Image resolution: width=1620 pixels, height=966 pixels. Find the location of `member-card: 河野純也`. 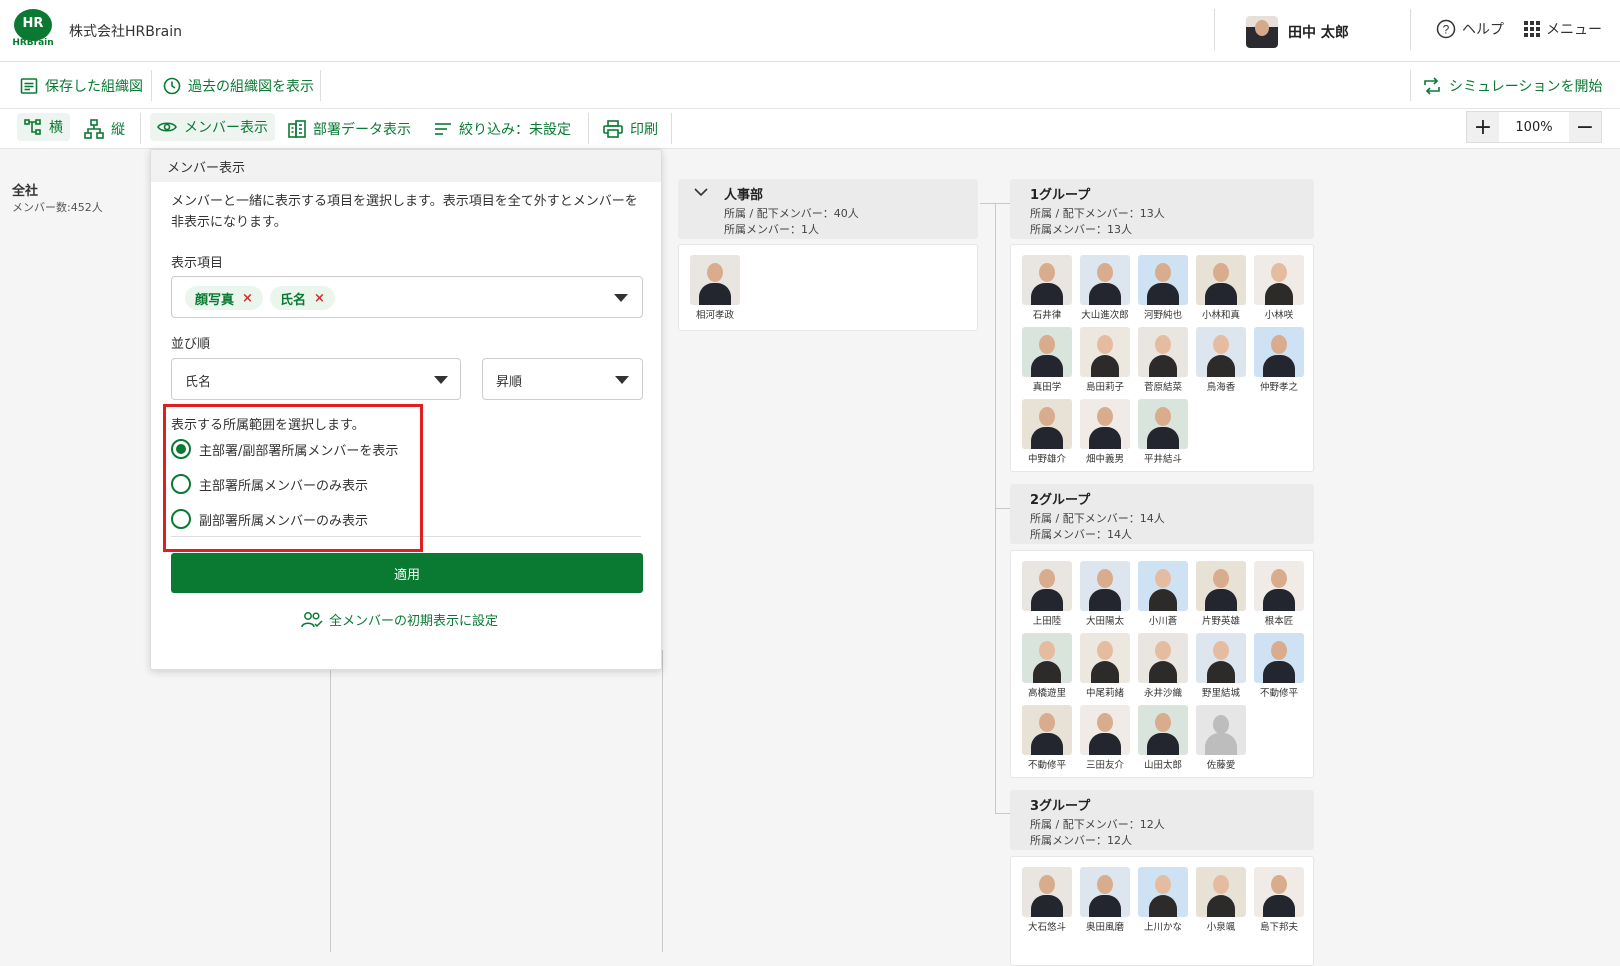

member-card: 河野純也 is located at coordinates (1163, 288).